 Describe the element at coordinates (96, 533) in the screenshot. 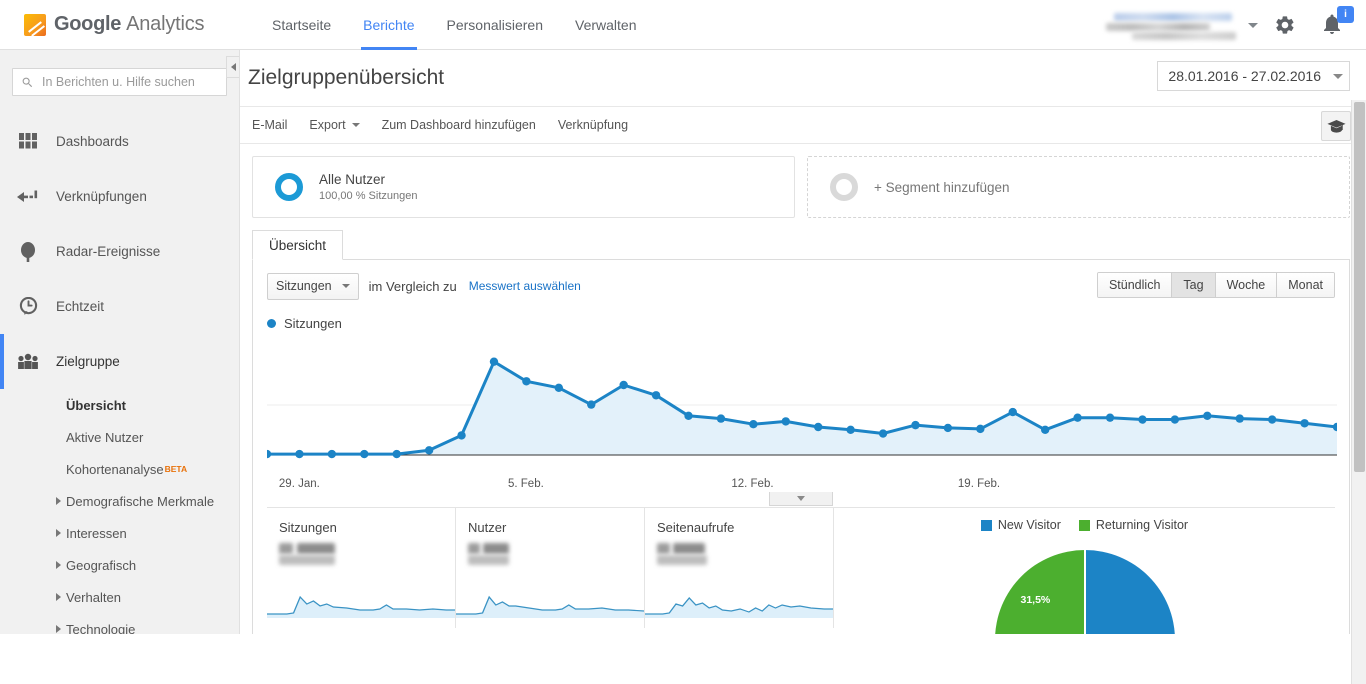

I see `sidebar-subitem-label: Interessen` at that location.